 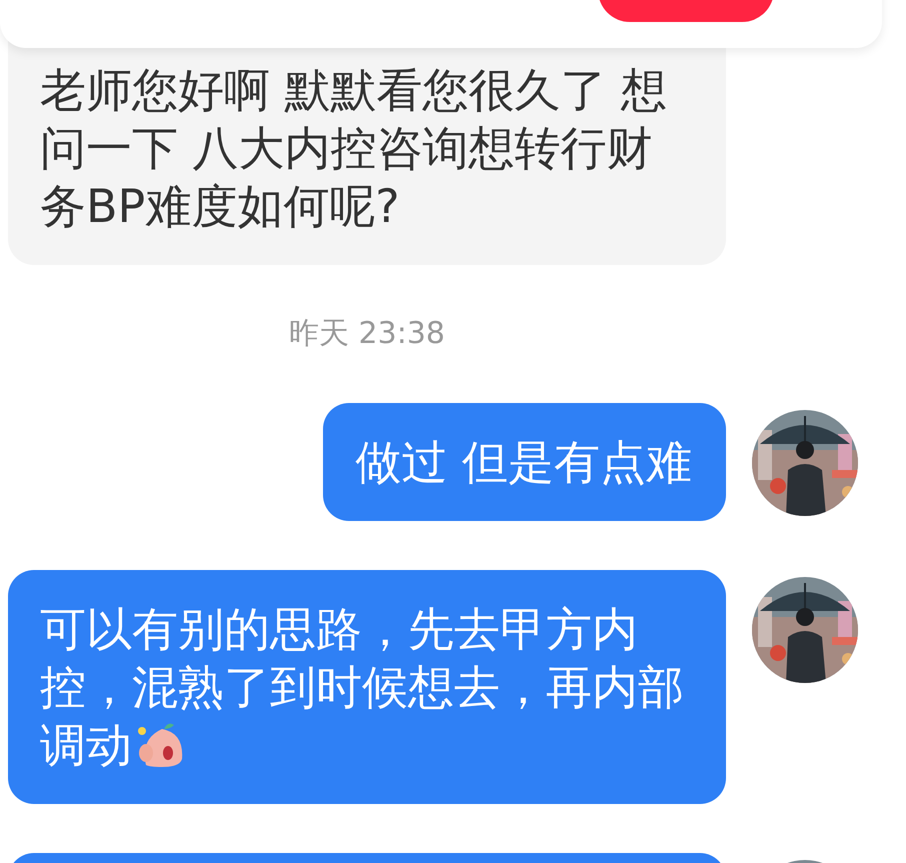 What do you see at coordinates (524, 462) in the screenshot?
I see `message-bubble: 做过 但是有点难` at bounding box center [524, 462].